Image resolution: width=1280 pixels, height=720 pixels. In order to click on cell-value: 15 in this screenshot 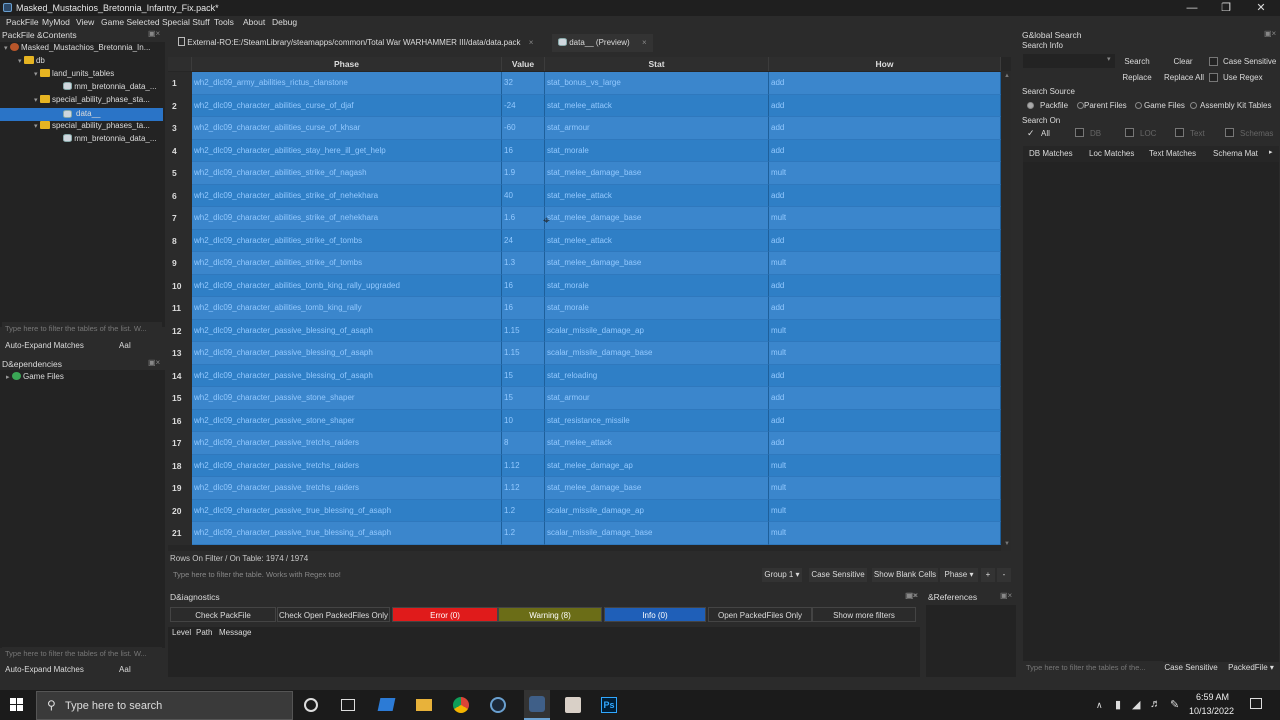, I will do `click(523, 398)`.